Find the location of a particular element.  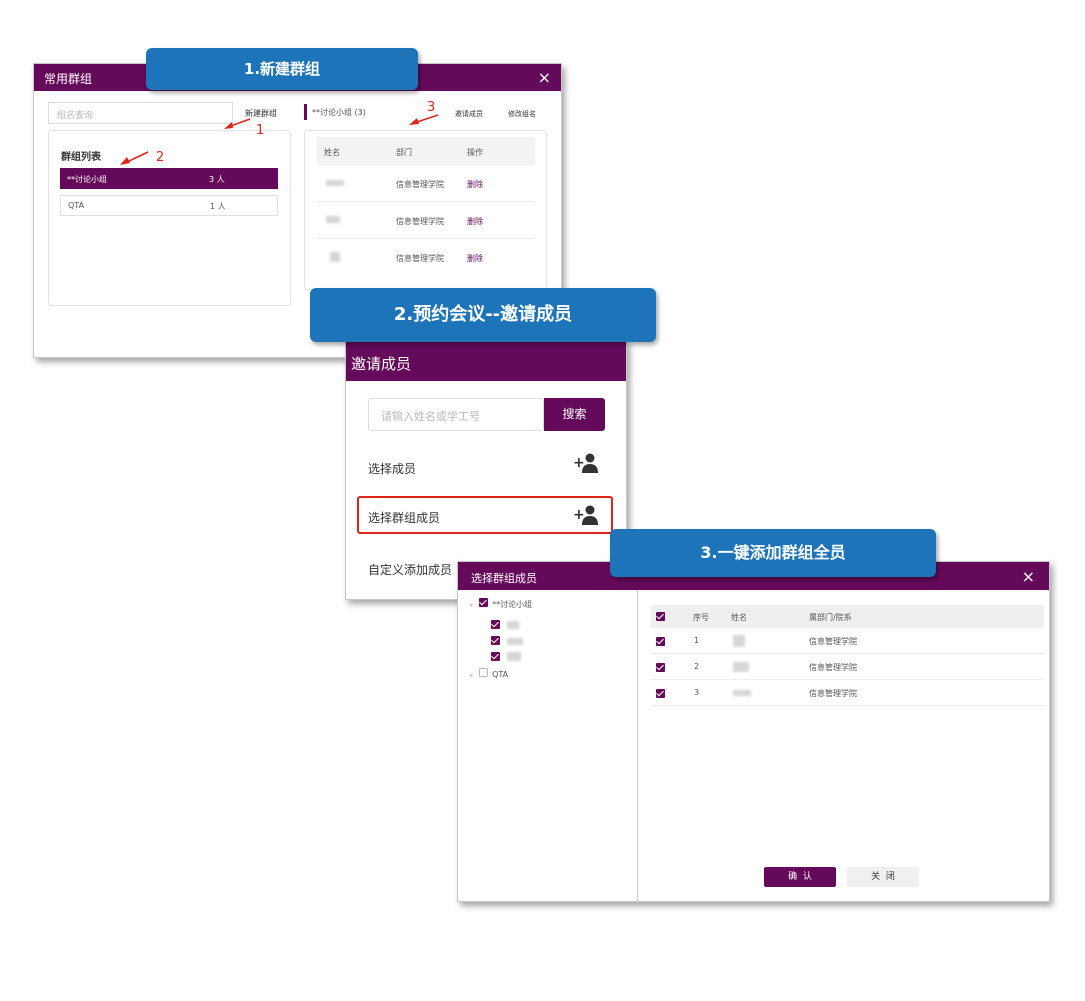

select-all-checkbox is located at coordinates (660, 616).